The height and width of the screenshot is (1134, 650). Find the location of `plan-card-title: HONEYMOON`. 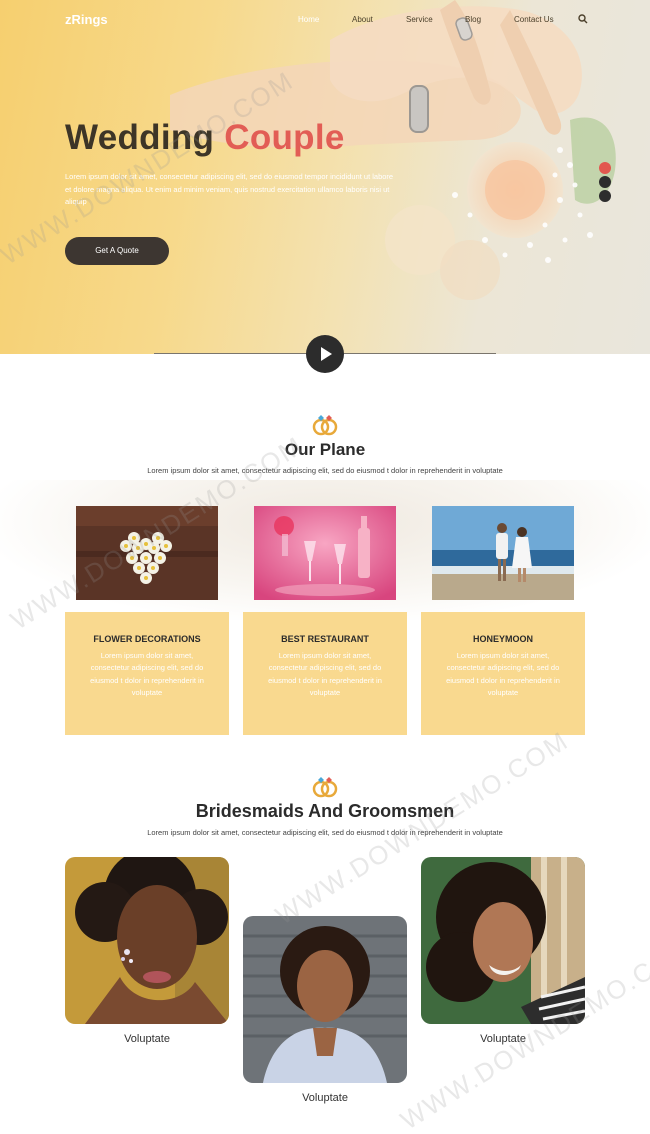

plan-card-title: HONEYMOON is located at coordinates (502, 639).